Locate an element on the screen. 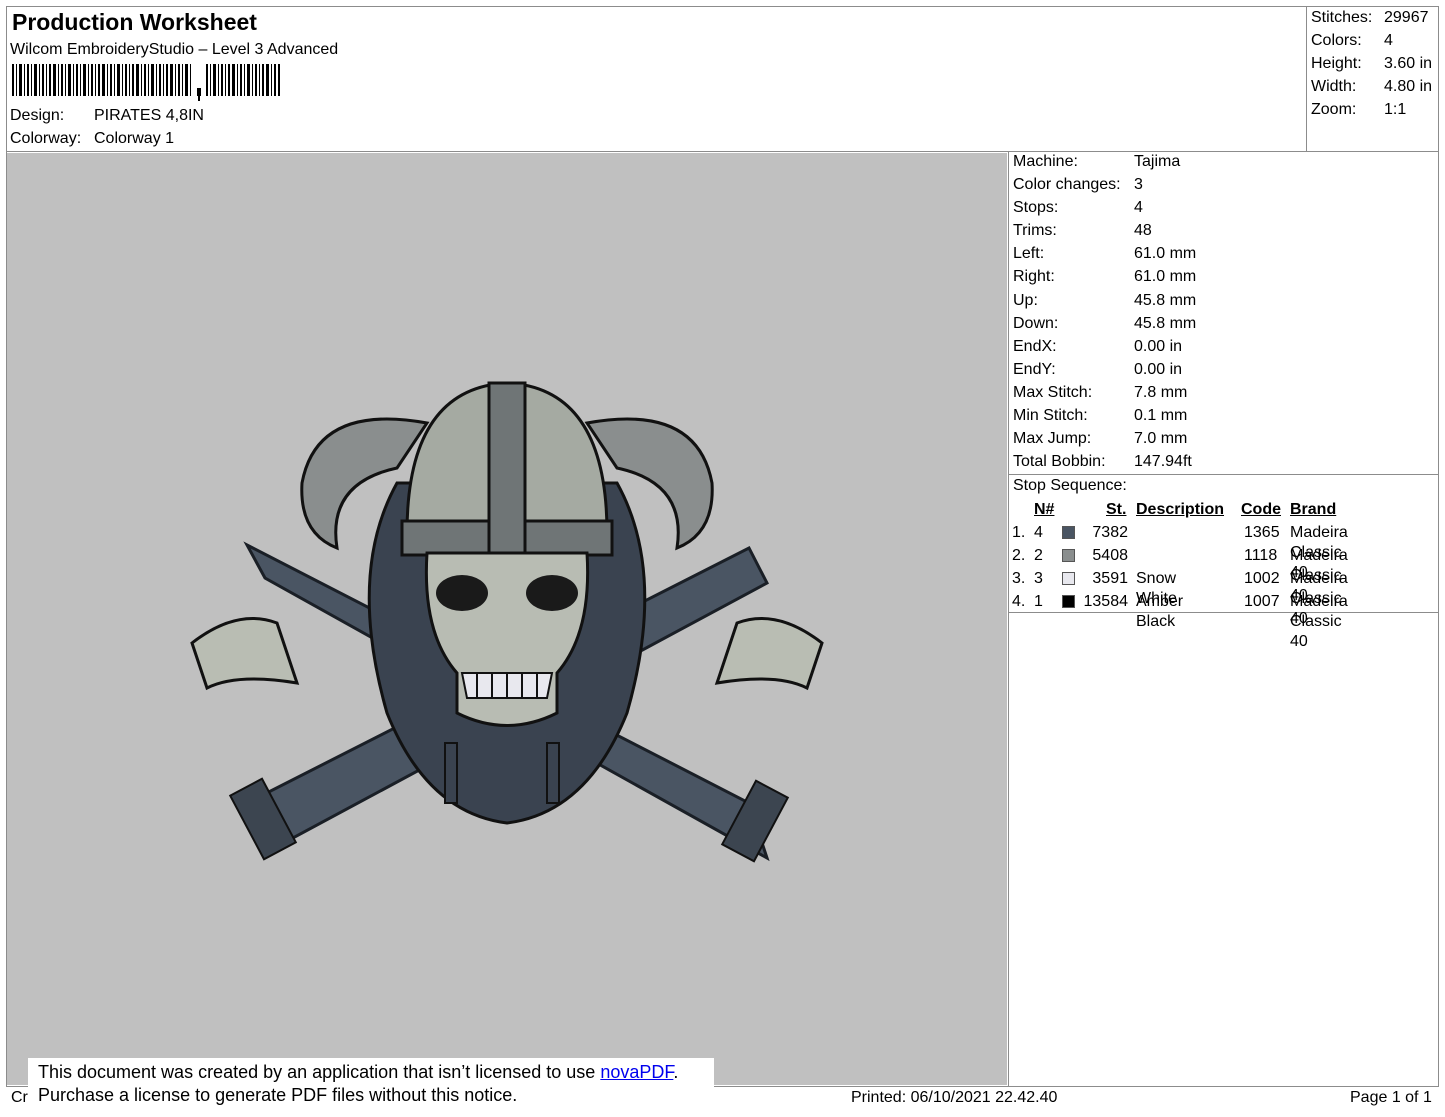 The image size is (1445, 1117). design-row: Design: PIRATES 4,8IN is located at coordinates (107, 116).